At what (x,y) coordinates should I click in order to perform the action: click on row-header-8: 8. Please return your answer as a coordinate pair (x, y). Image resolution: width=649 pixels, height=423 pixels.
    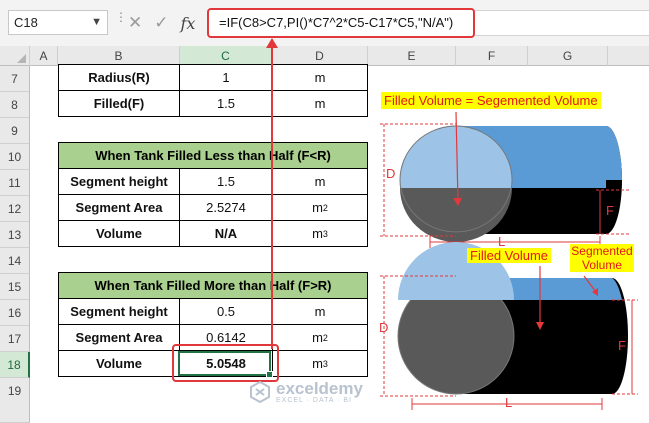
    Looking at the image, I should click on (15, 105).